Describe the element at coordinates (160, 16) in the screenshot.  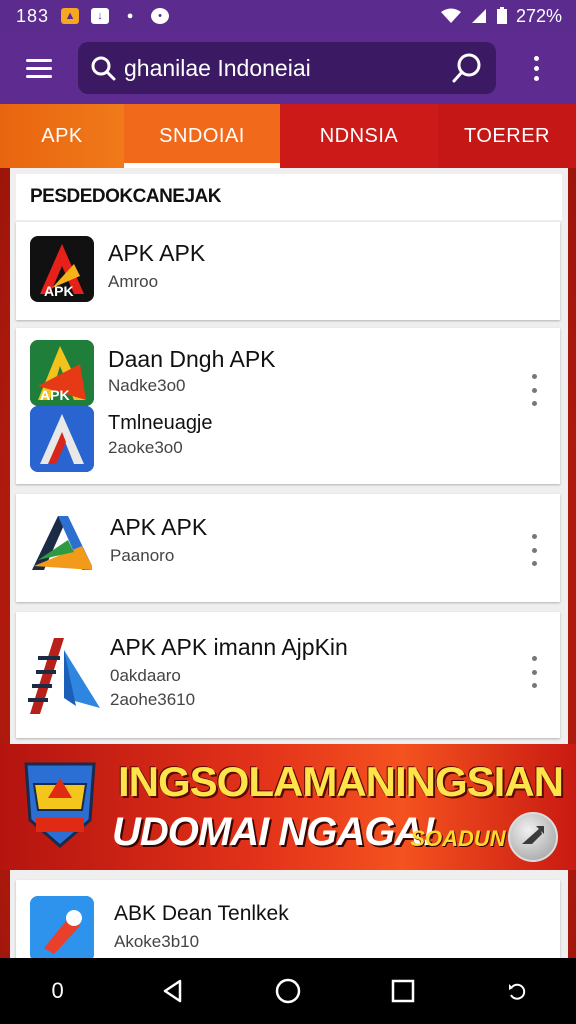
I see `chat-icon: •` at that location.